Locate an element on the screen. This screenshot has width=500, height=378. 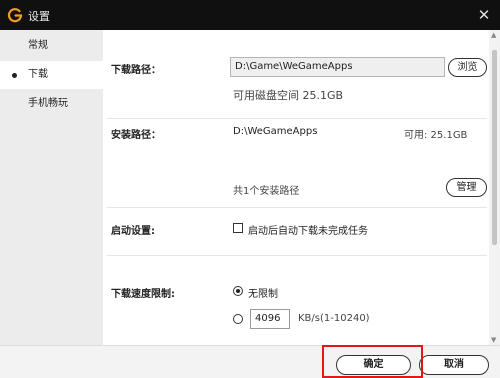
limit-radio is located at coordinates (238, 319).